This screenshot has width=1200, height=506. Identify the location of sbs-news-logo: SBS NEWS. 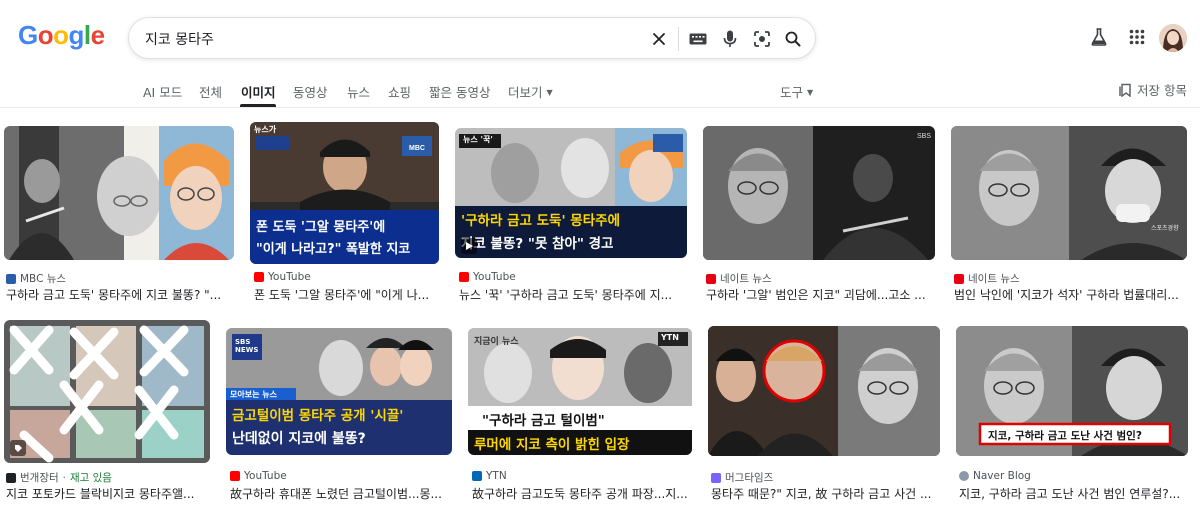
(247, 346).